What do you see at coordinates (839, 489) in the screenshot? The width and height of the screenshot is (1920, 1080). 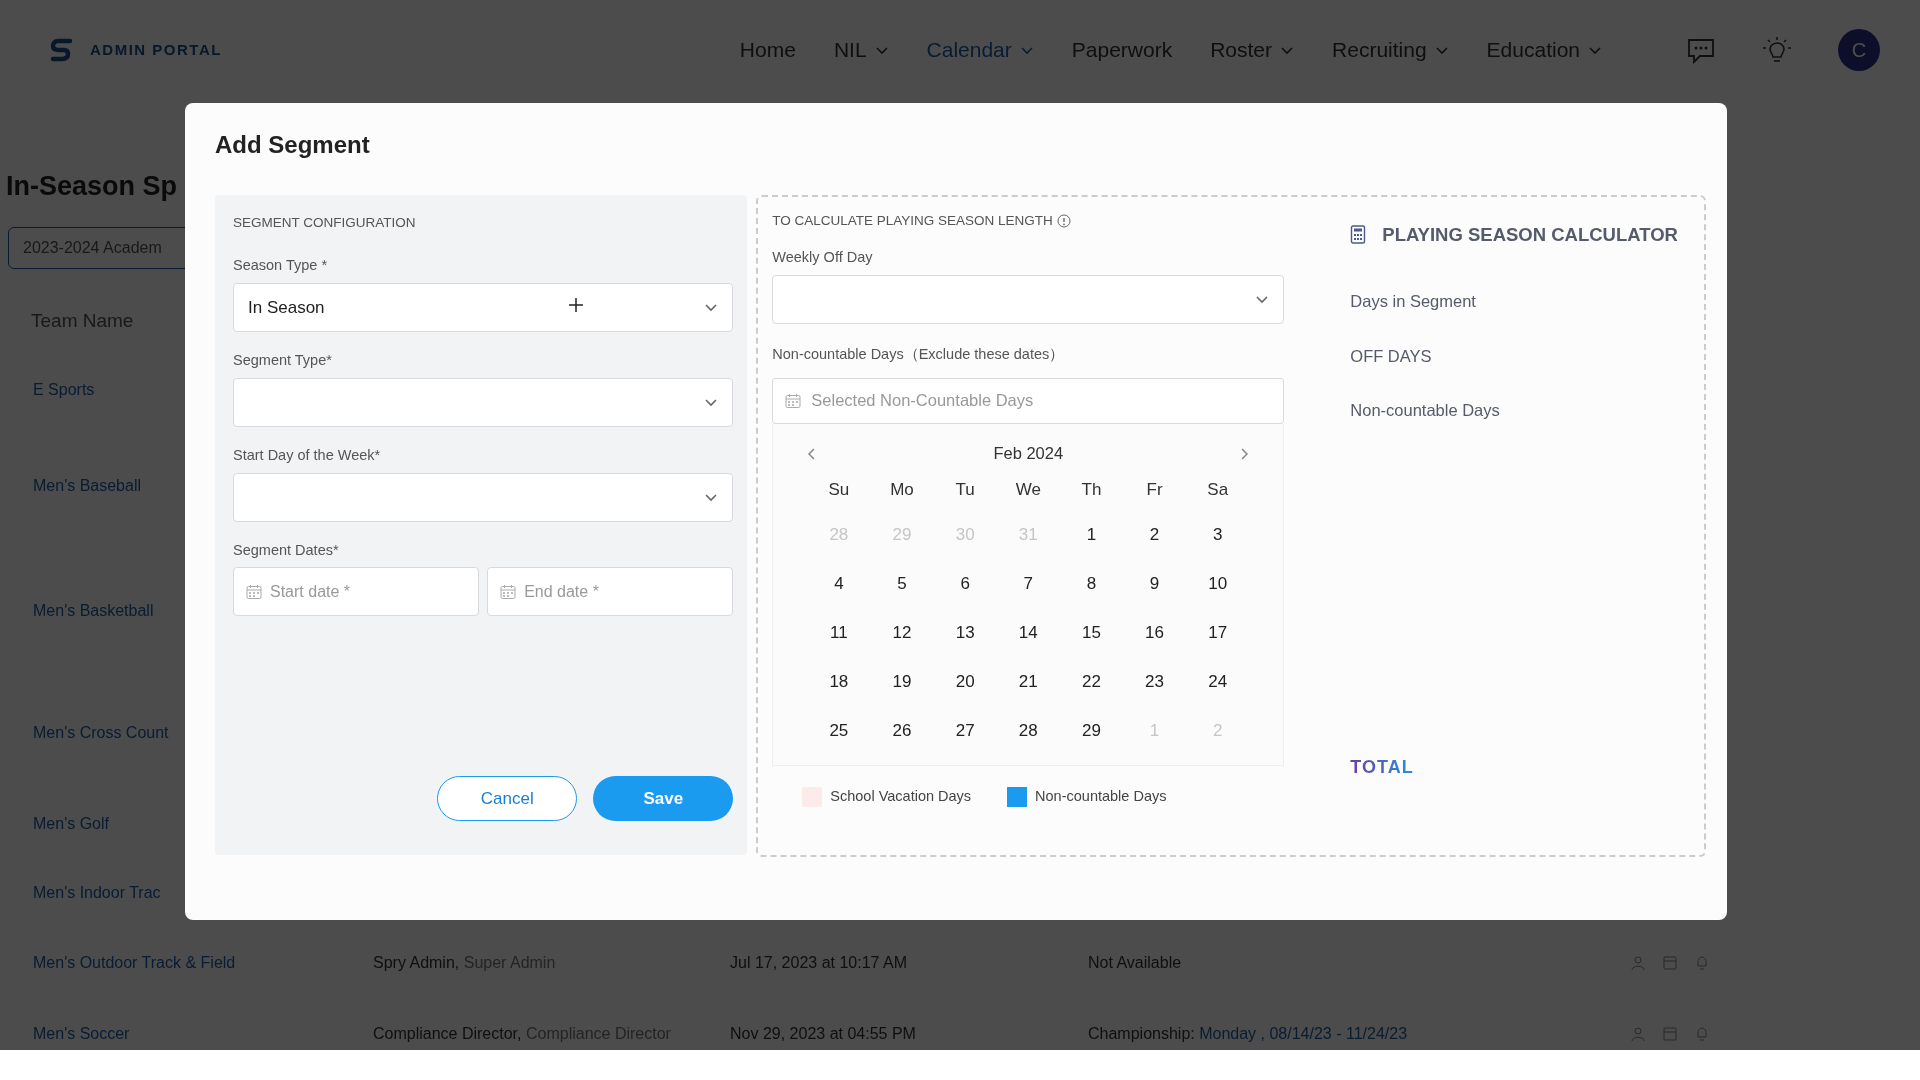 I see `weekday-label: Su` at bounding box center [839, 489].